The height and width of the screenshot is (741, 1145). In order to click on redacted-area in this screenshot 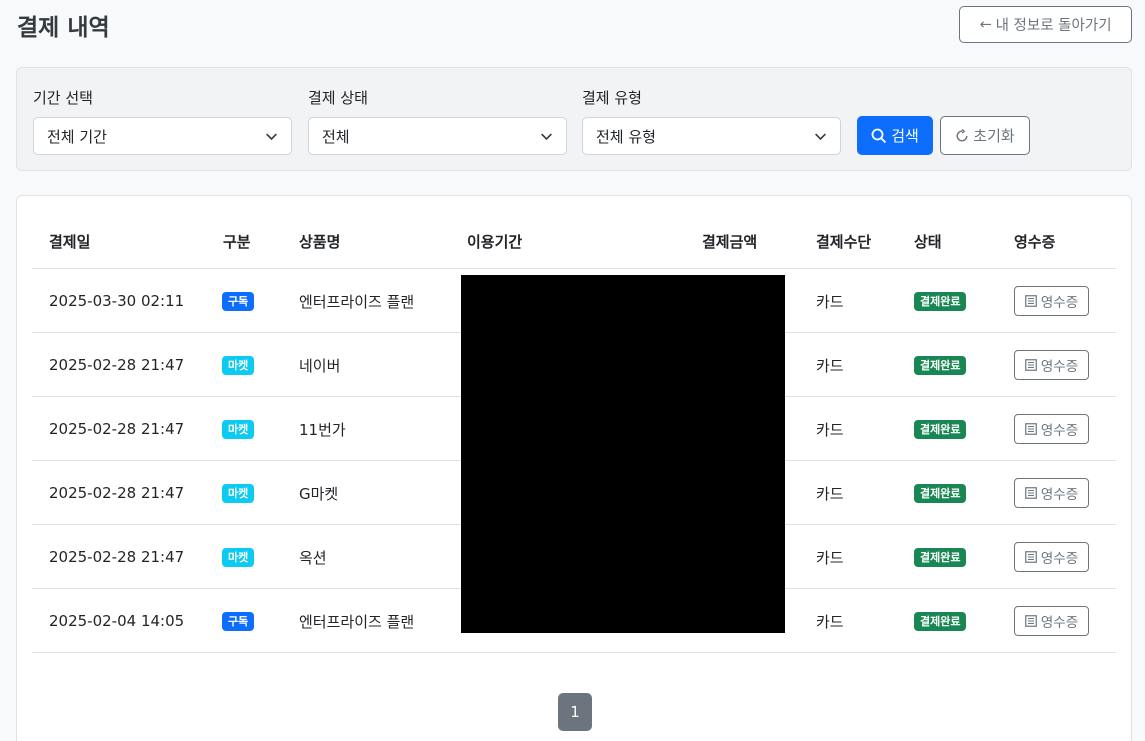, I will do `click(623, 454)`.